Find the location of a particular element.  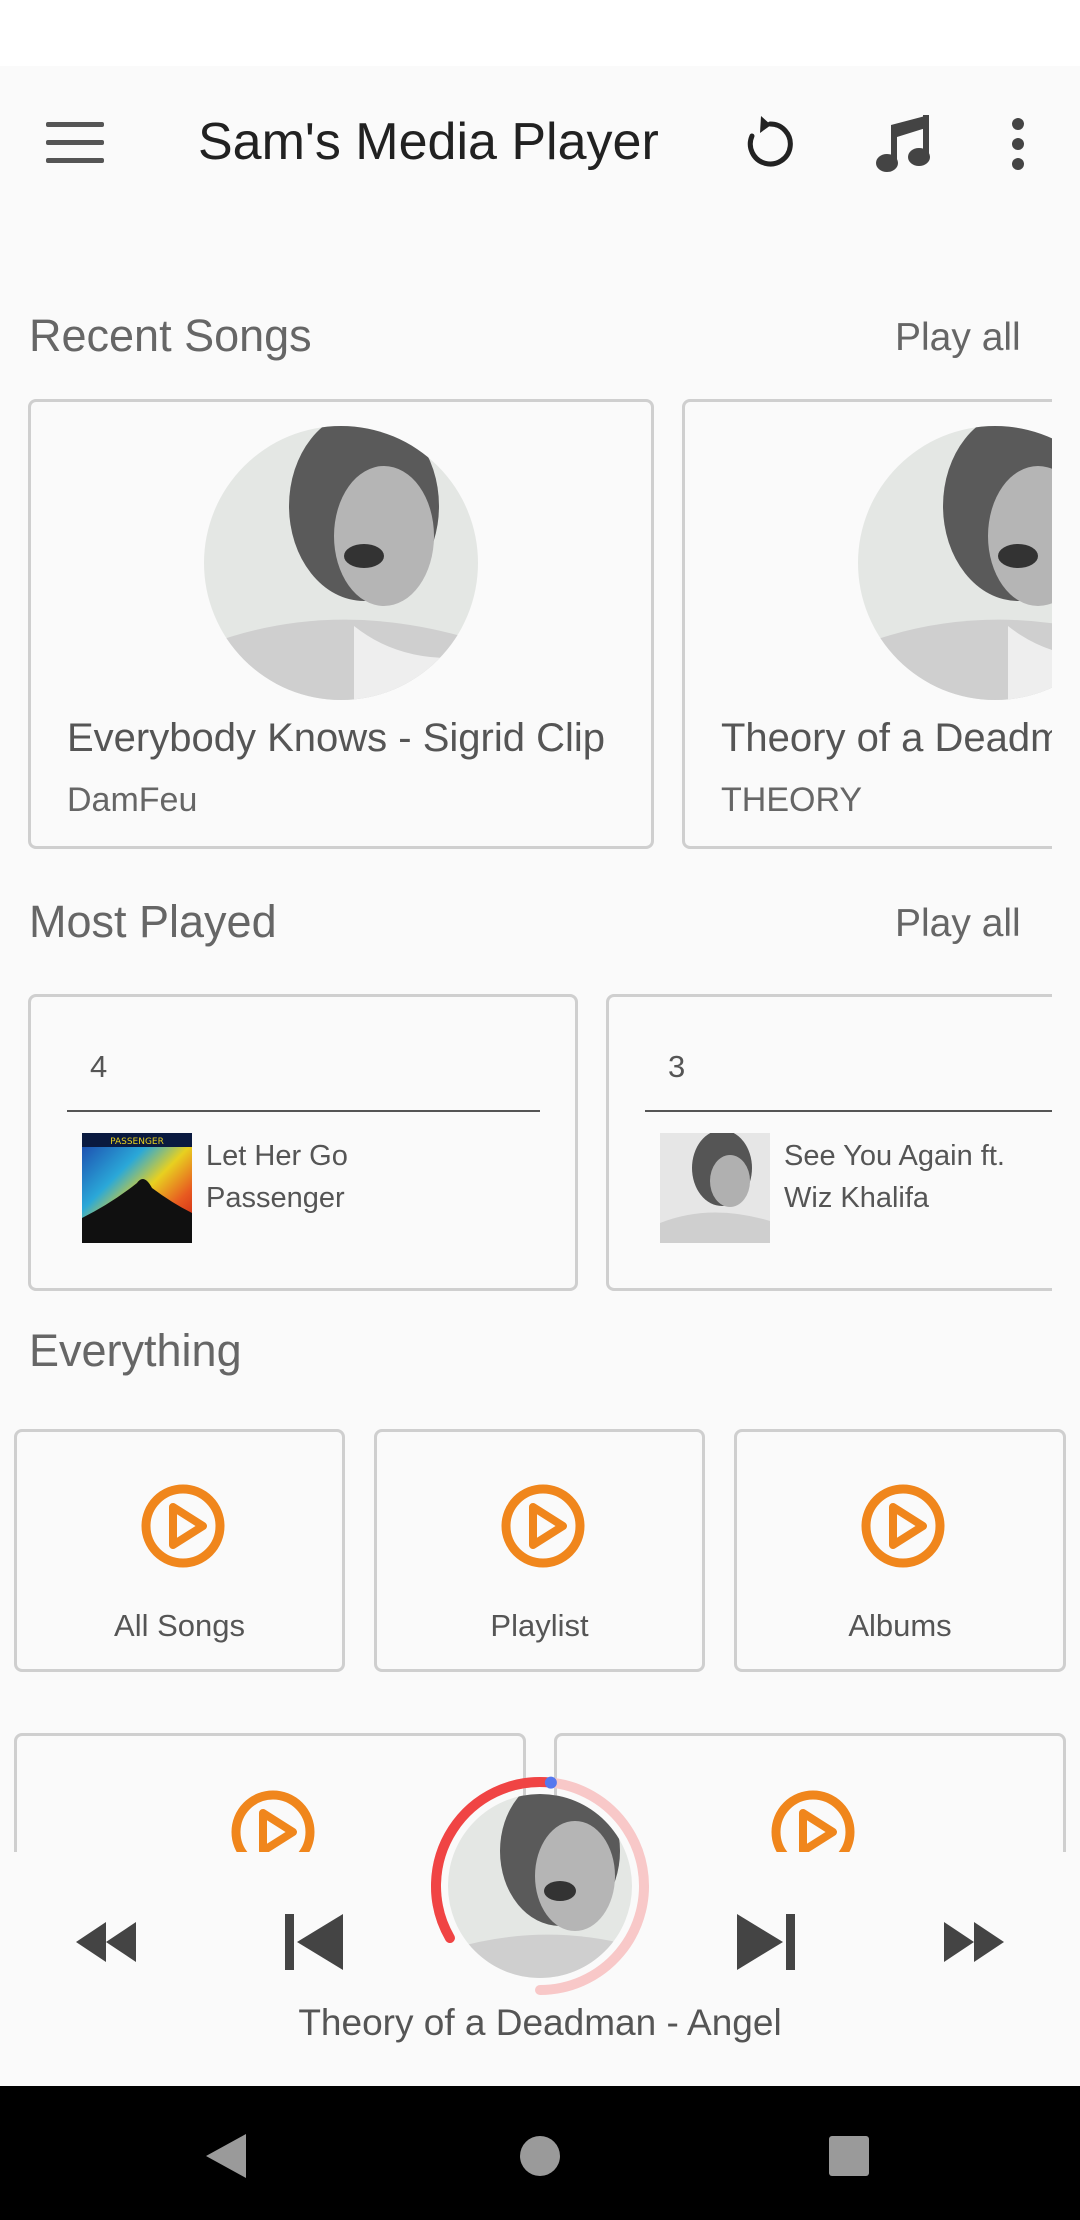

app-title: Sam's Media Player is located at coordinates (428, 142).